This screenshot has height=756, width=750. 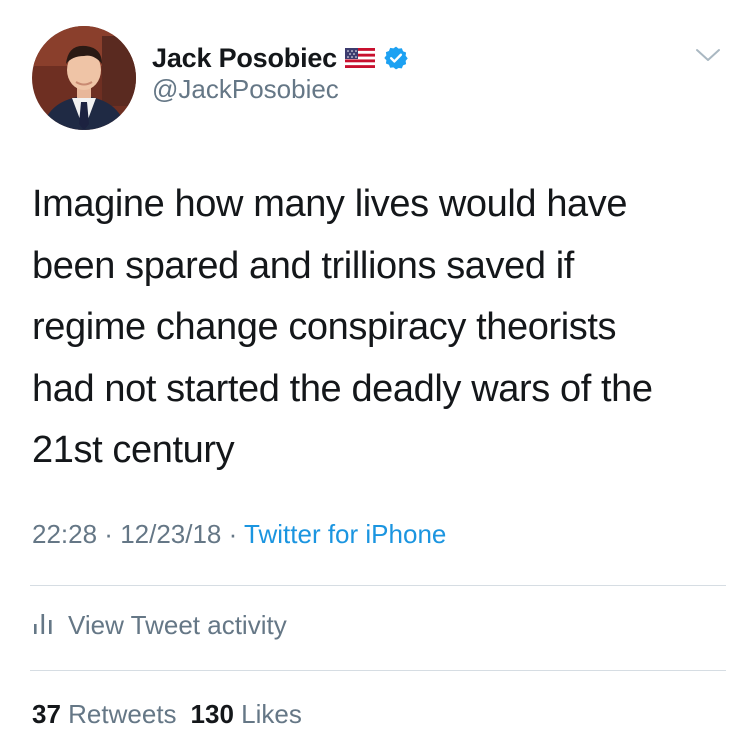 What do you see at coordinates (396, 58) in the screenshot?
I see `verified-icon` at bounding box center [396, 58].